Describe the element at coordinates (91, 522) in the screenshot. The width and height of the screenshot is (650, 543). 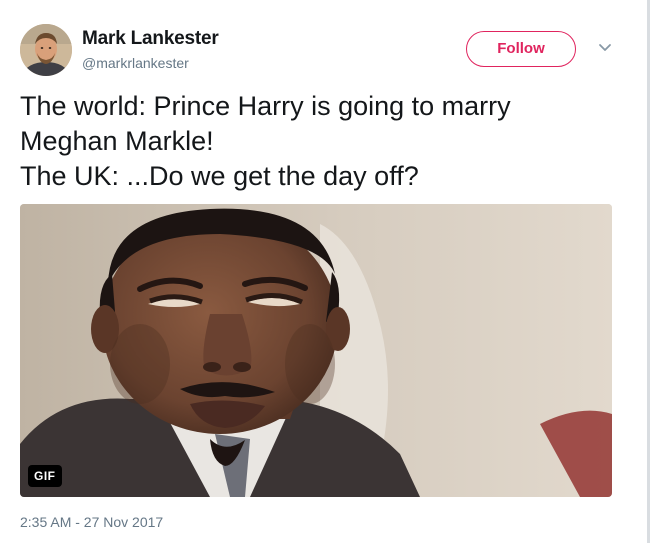
I see `tweet-timestamp: 2:35 AM - 27 Nov 2017` at that location.